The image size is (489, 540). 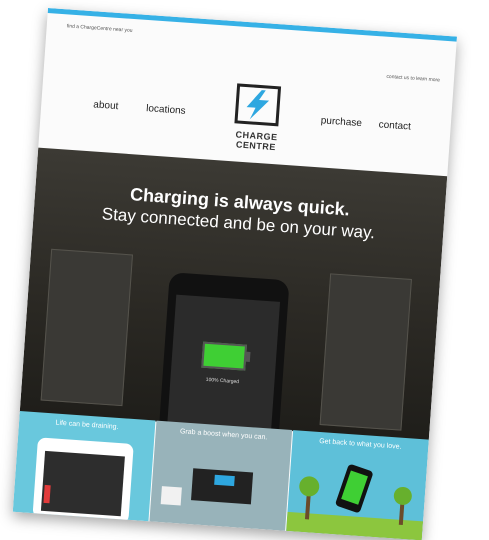 I want to click on charging-station-left, so click(x=87, y=327).